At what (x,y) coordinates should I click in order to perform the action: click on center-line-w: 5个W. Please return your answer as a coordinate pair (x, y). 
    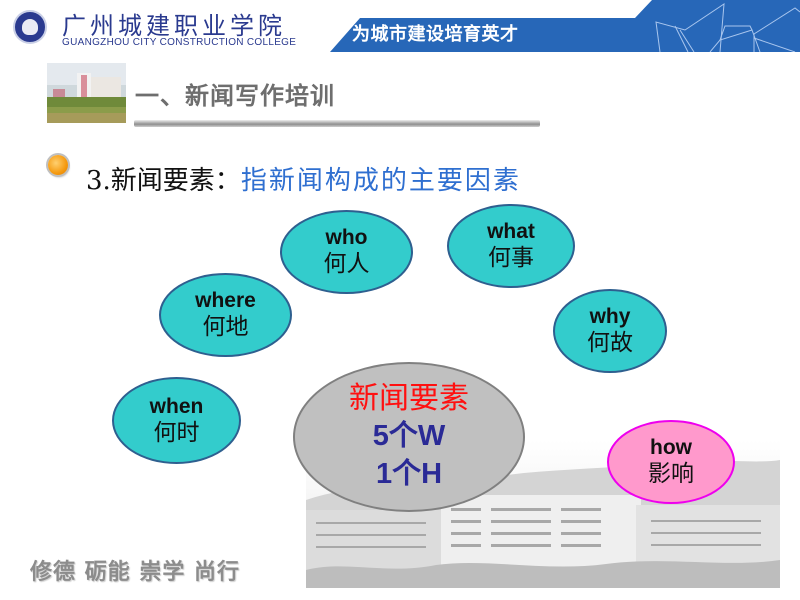
    Looking at the image, I should click on (409, 436).